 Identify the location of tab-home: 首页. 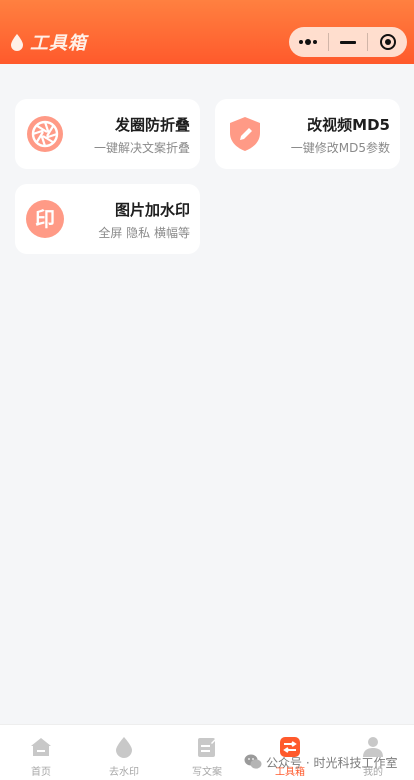
(41, 752).